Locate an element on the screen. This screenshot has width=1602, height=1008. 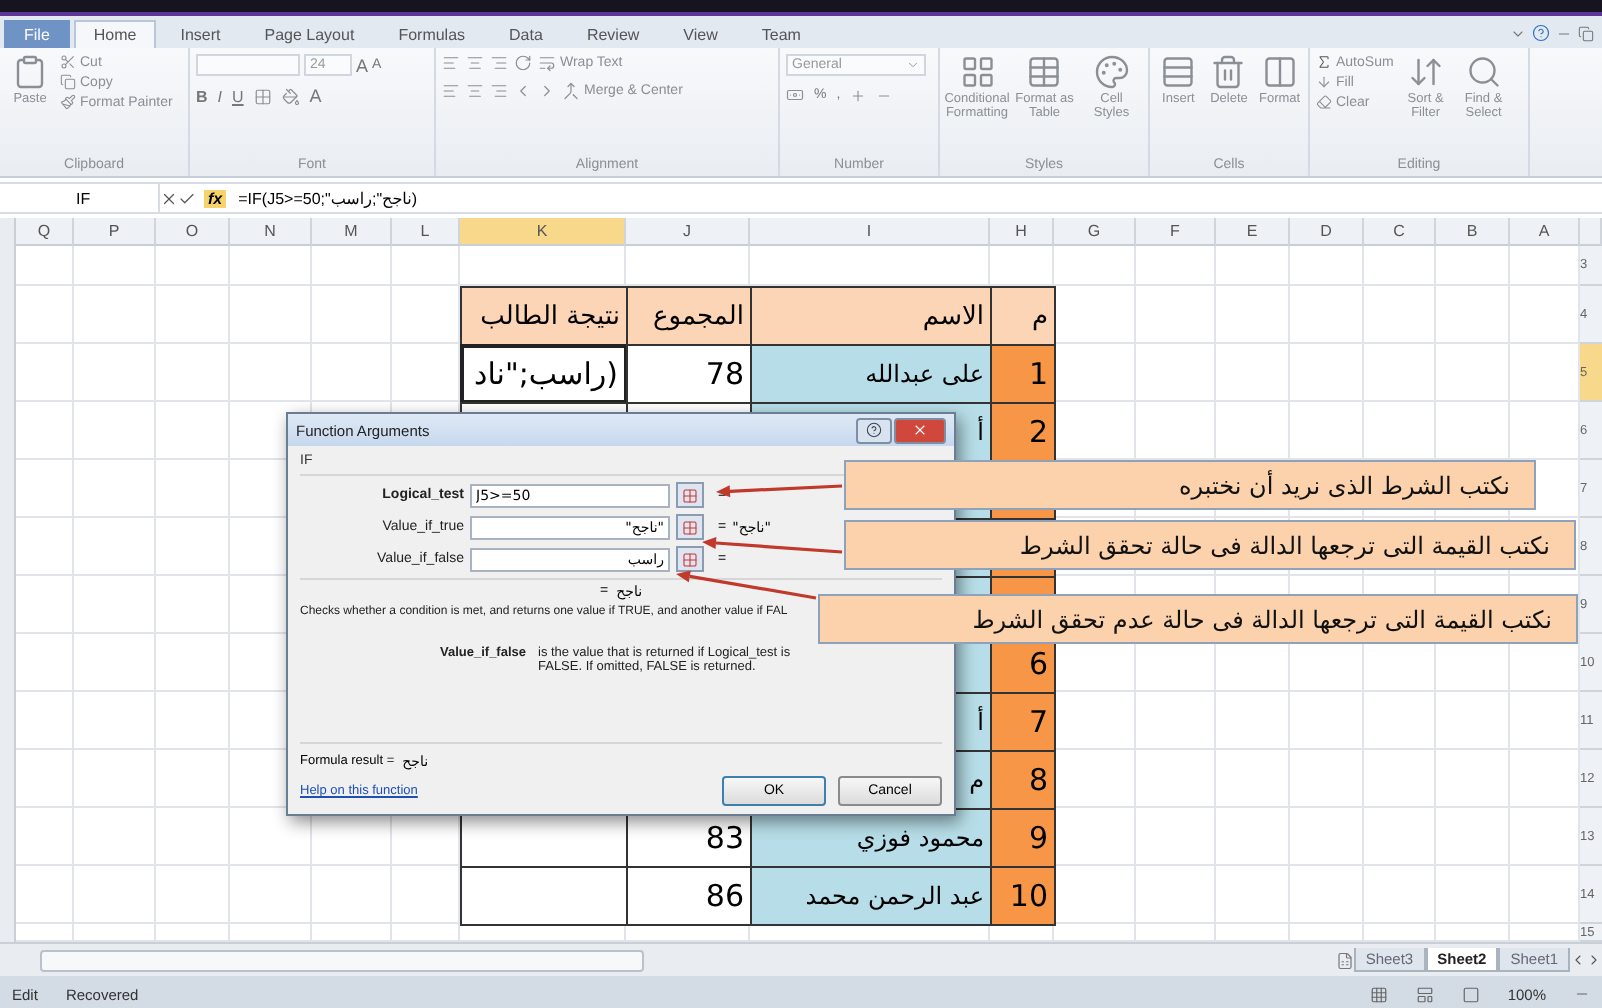
ribbon-tab: Insert is located at coordinates (200, 34).